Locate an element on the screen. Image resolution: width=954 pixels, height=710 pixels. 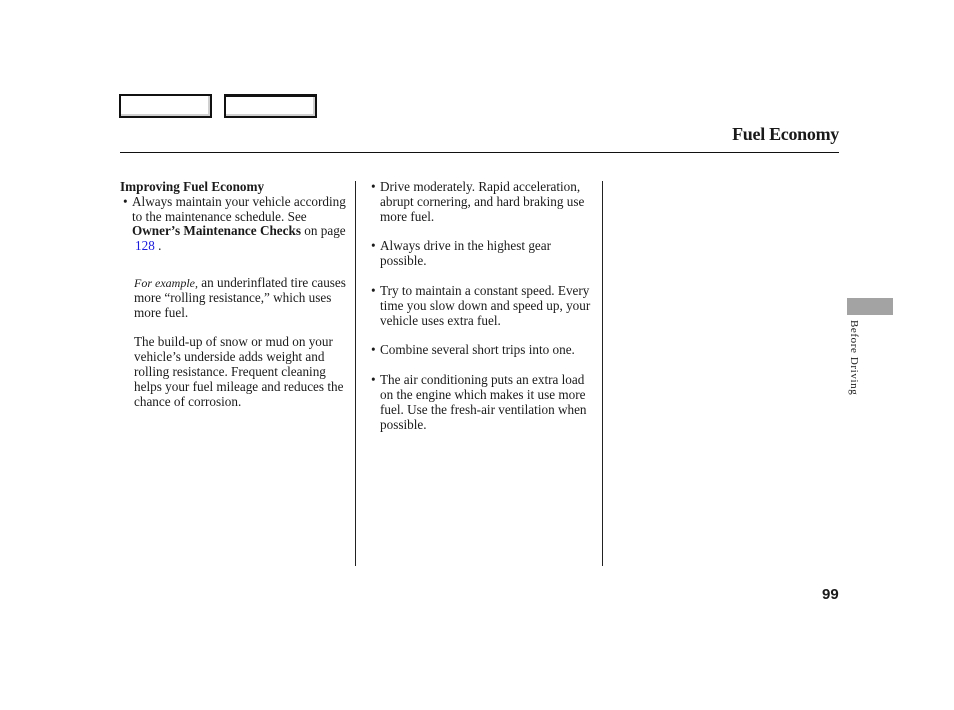
list-item: • Combine several short trips into one. is located at coordinates (480, 350).